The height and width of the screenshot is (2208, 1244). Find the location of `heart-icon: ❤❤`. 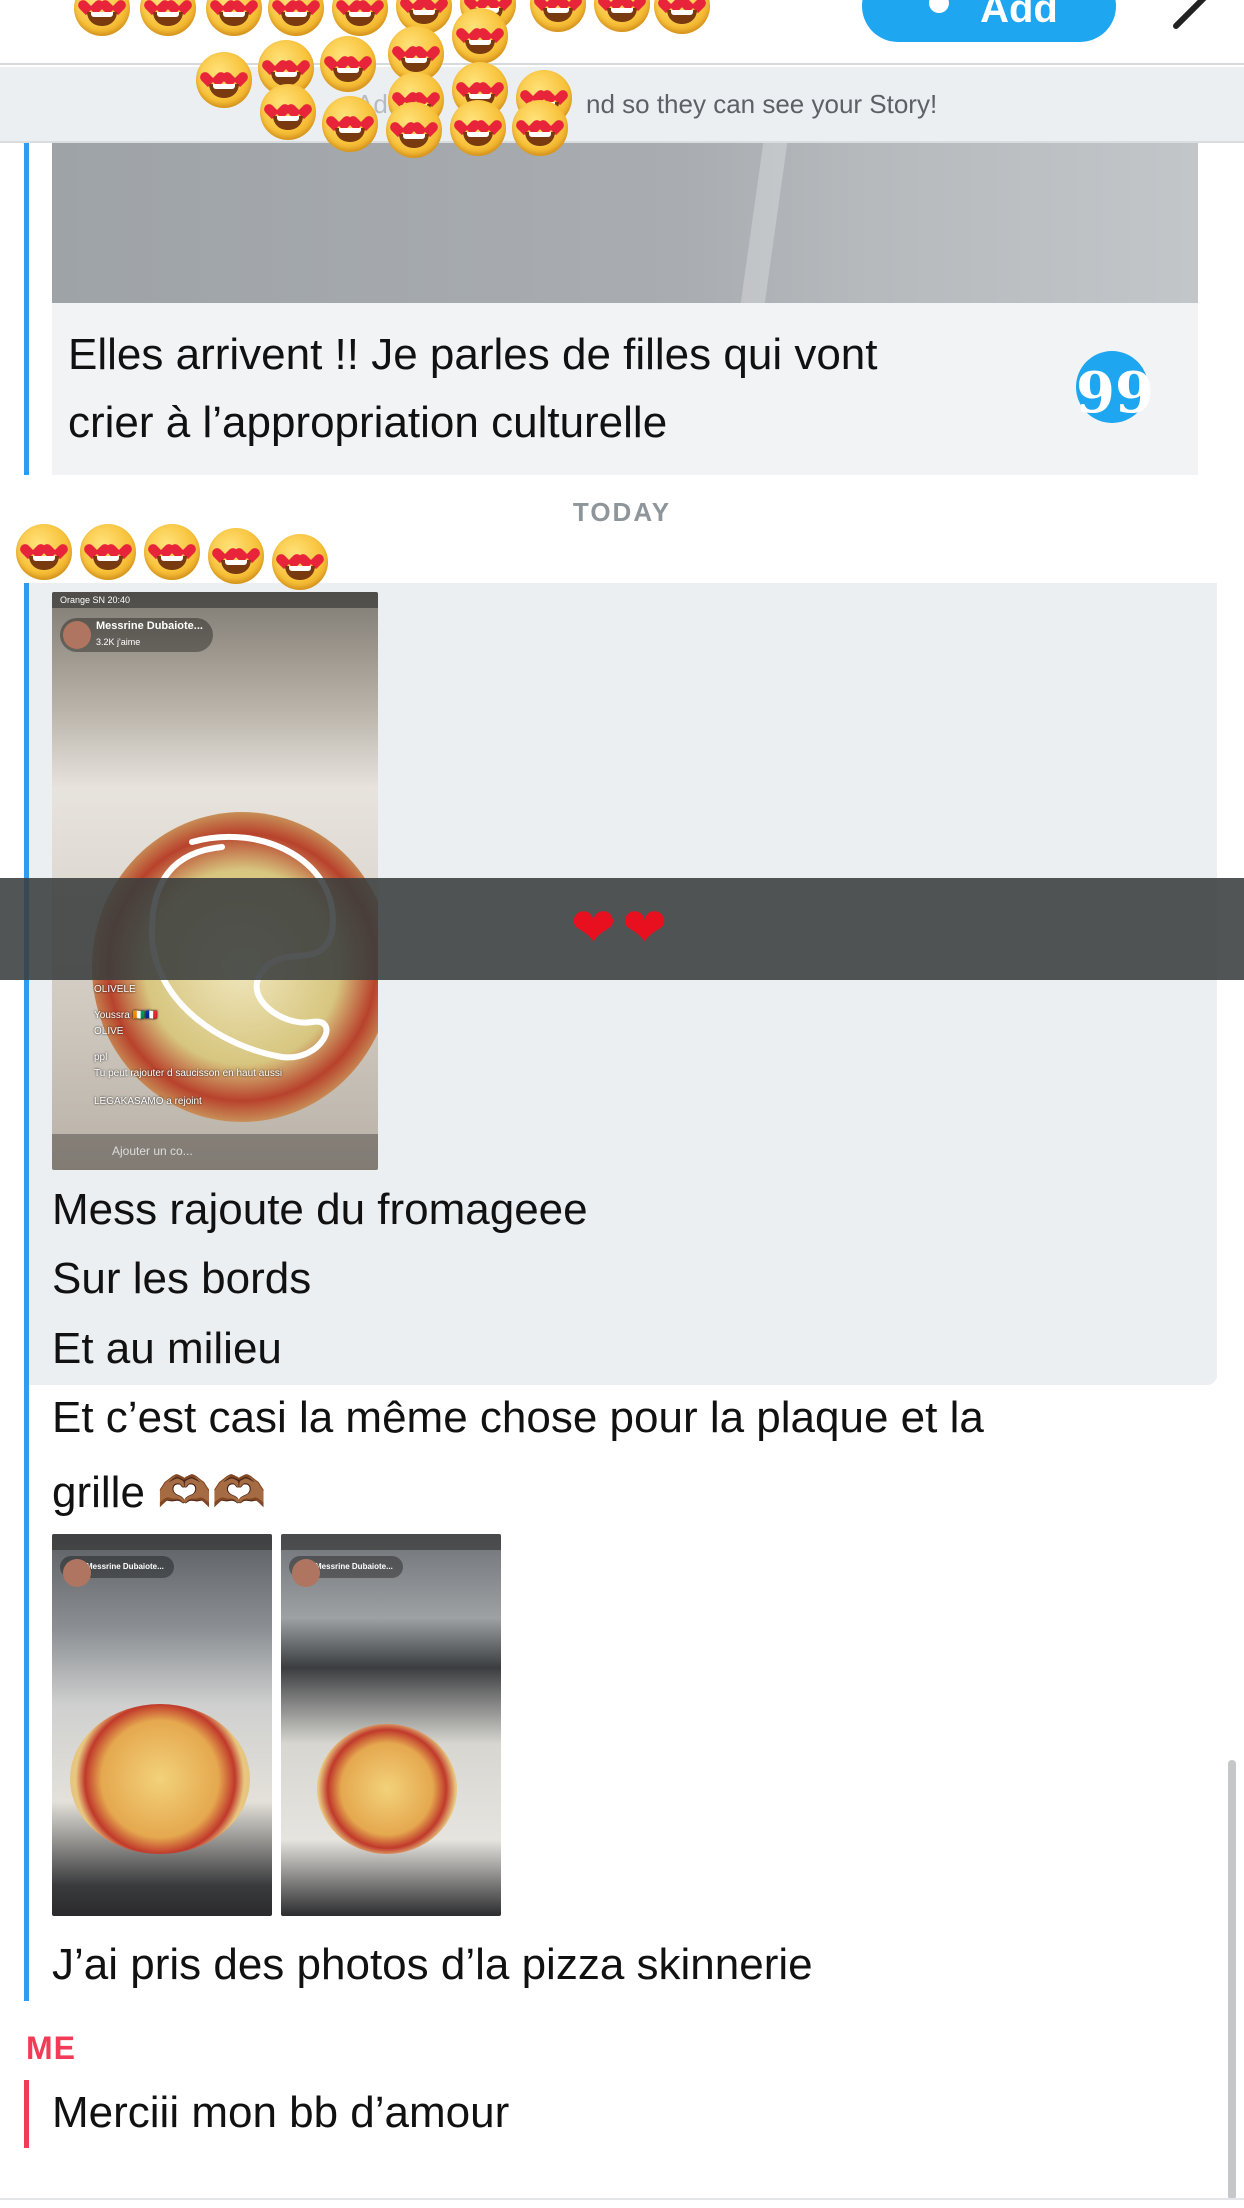

heart-icon: ❤❤ is located at coordinates (622, 927).